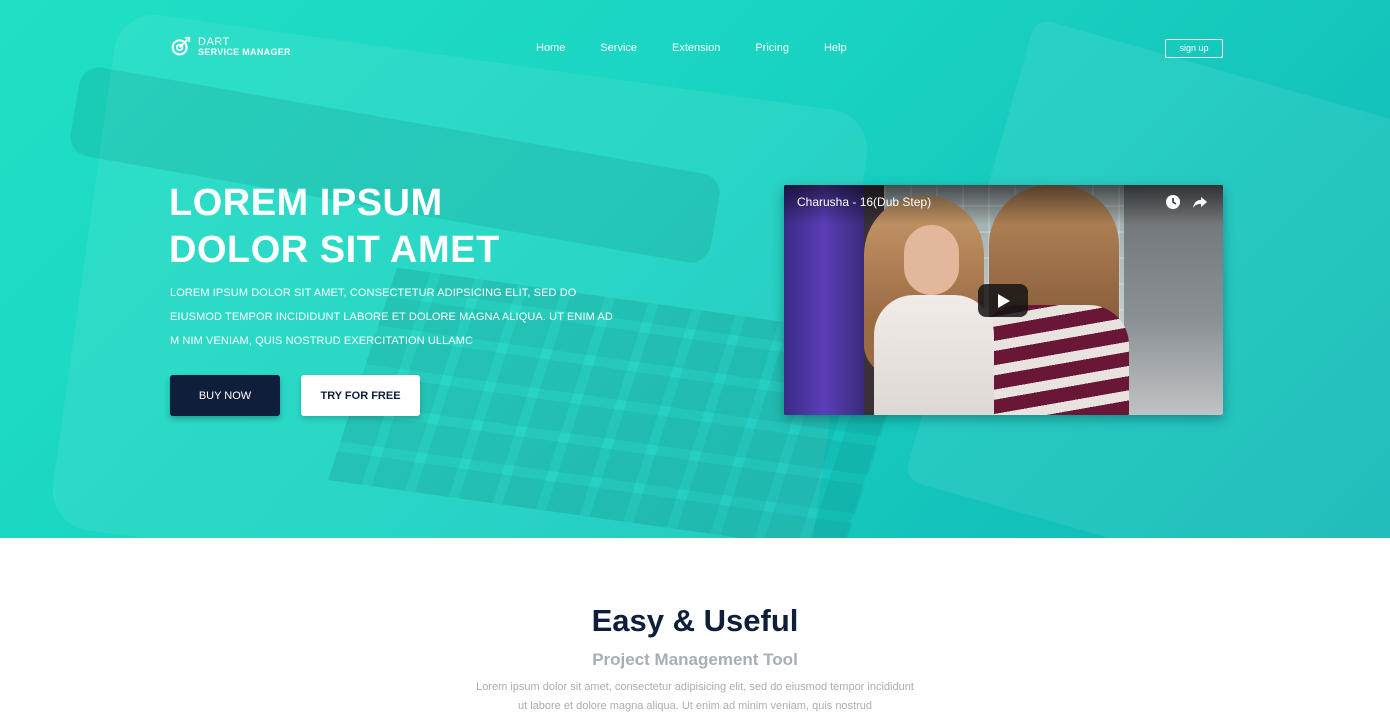 The width and height of the screenshot is (1390, 726). What do you see at coordinates (181, 46) in the screenshot?
I see `dart-logo-icon` at bounding box center [181, 46].